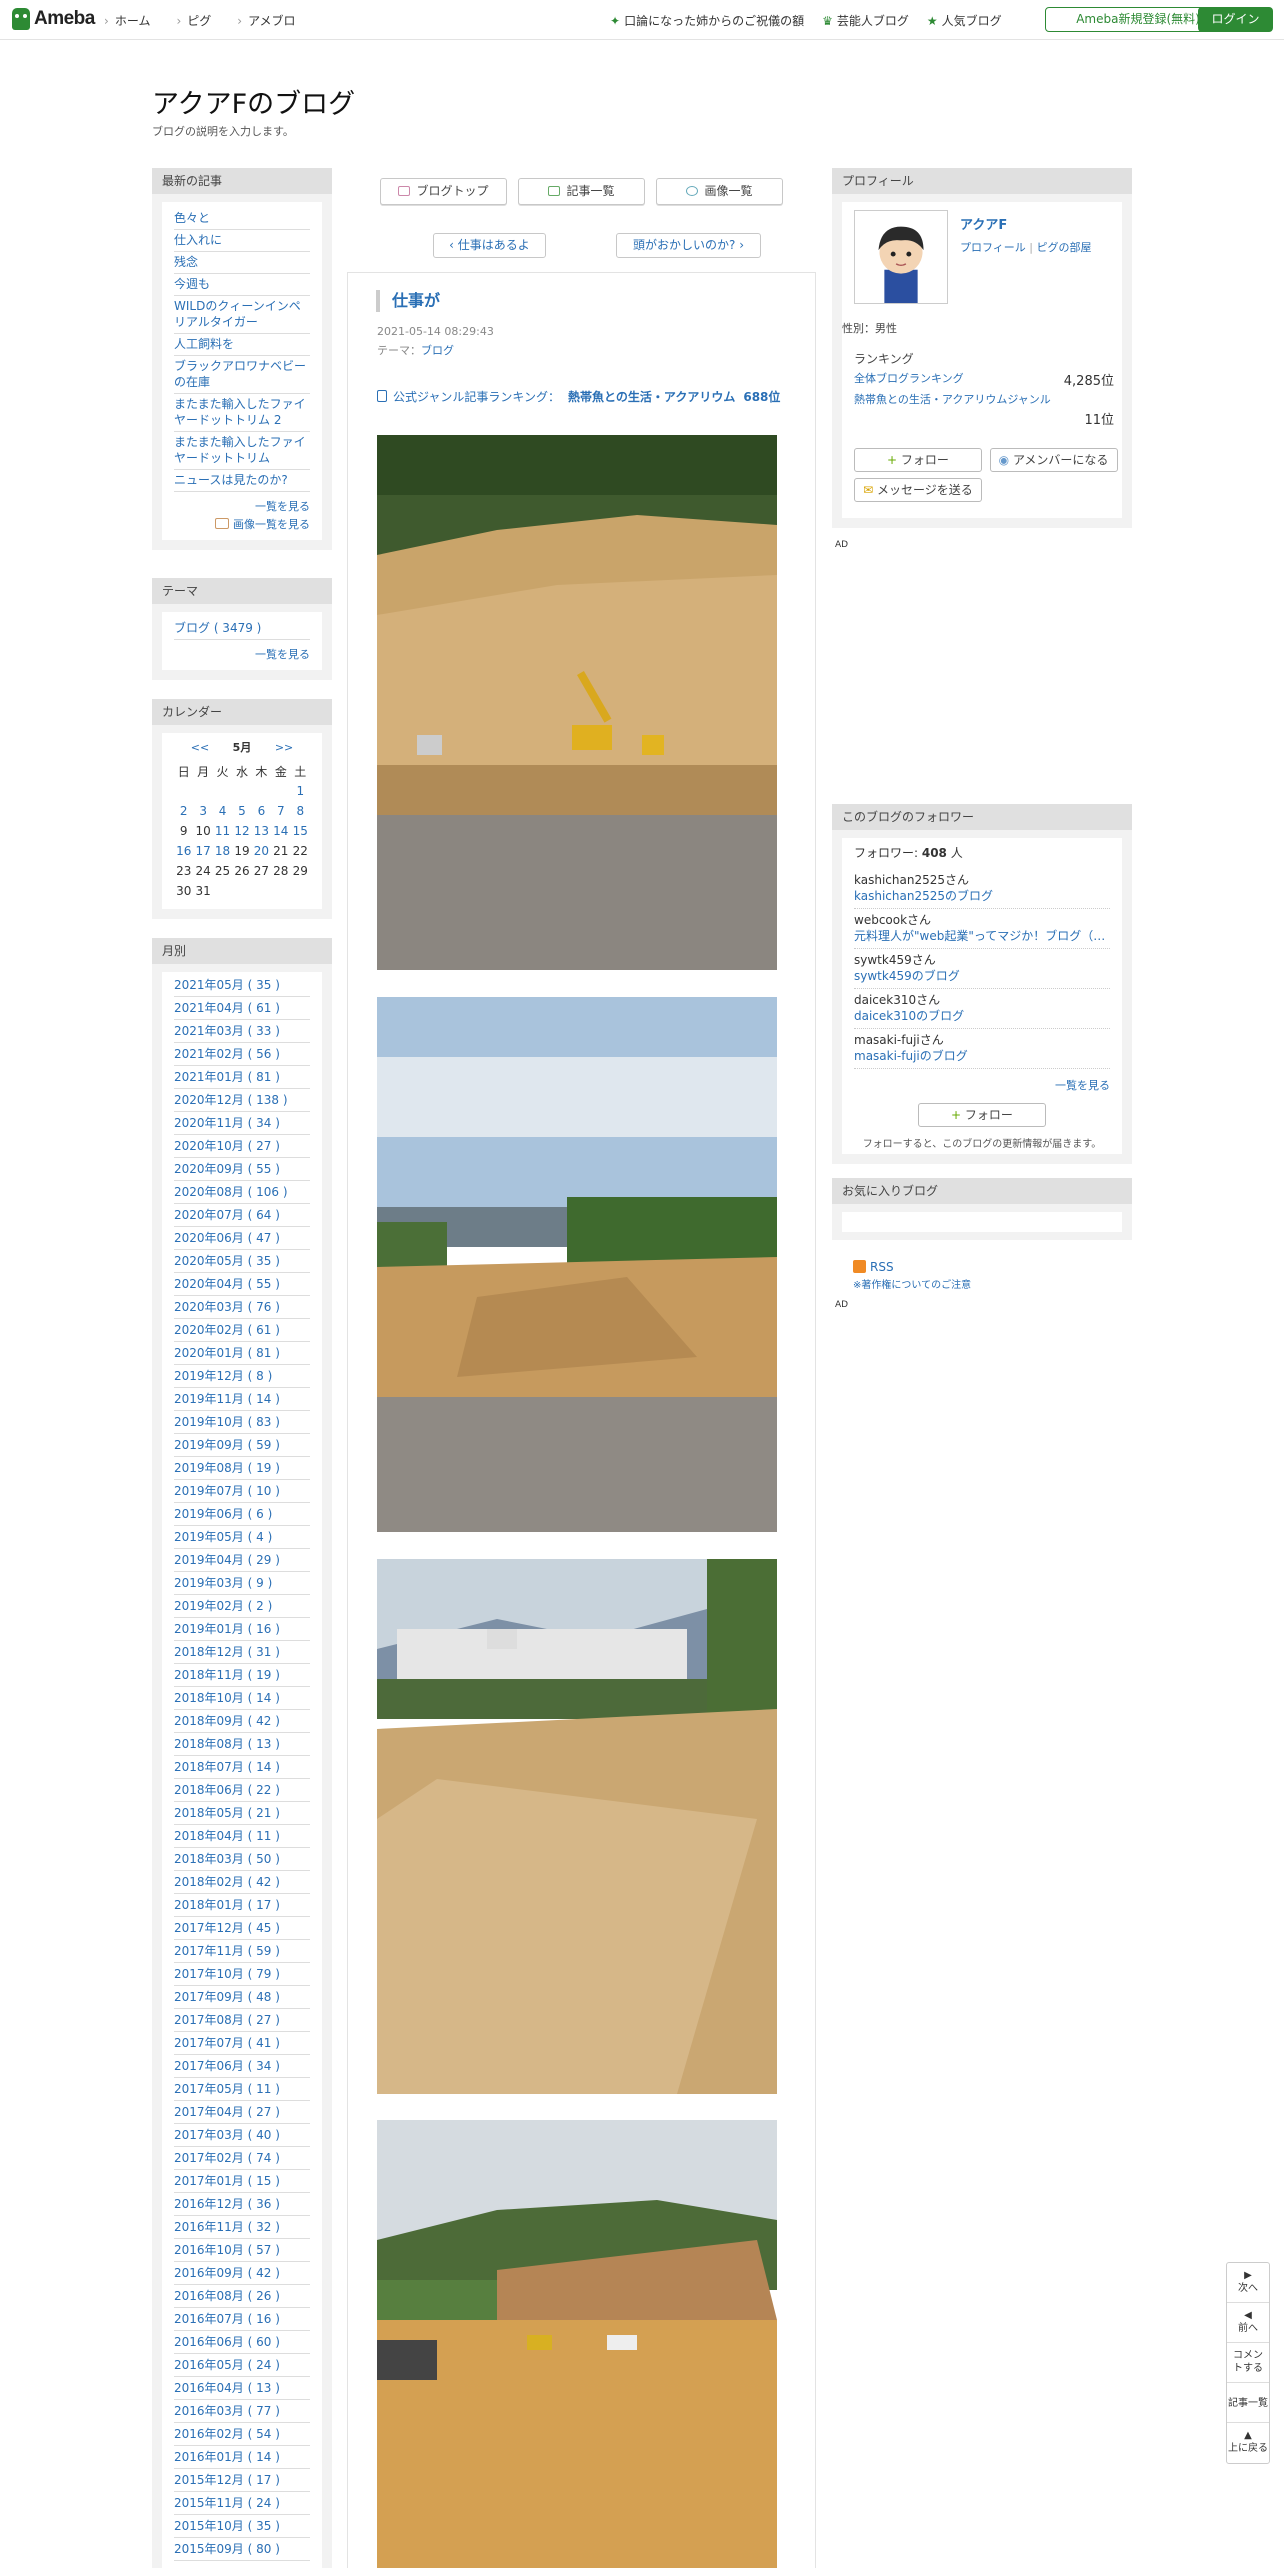 This screenshot has width=1284, height=2568. Describe the element at coordinates (912, 1285) in the screenshot. I see `copyright-link: ※著作権についてのご注意` at that location.